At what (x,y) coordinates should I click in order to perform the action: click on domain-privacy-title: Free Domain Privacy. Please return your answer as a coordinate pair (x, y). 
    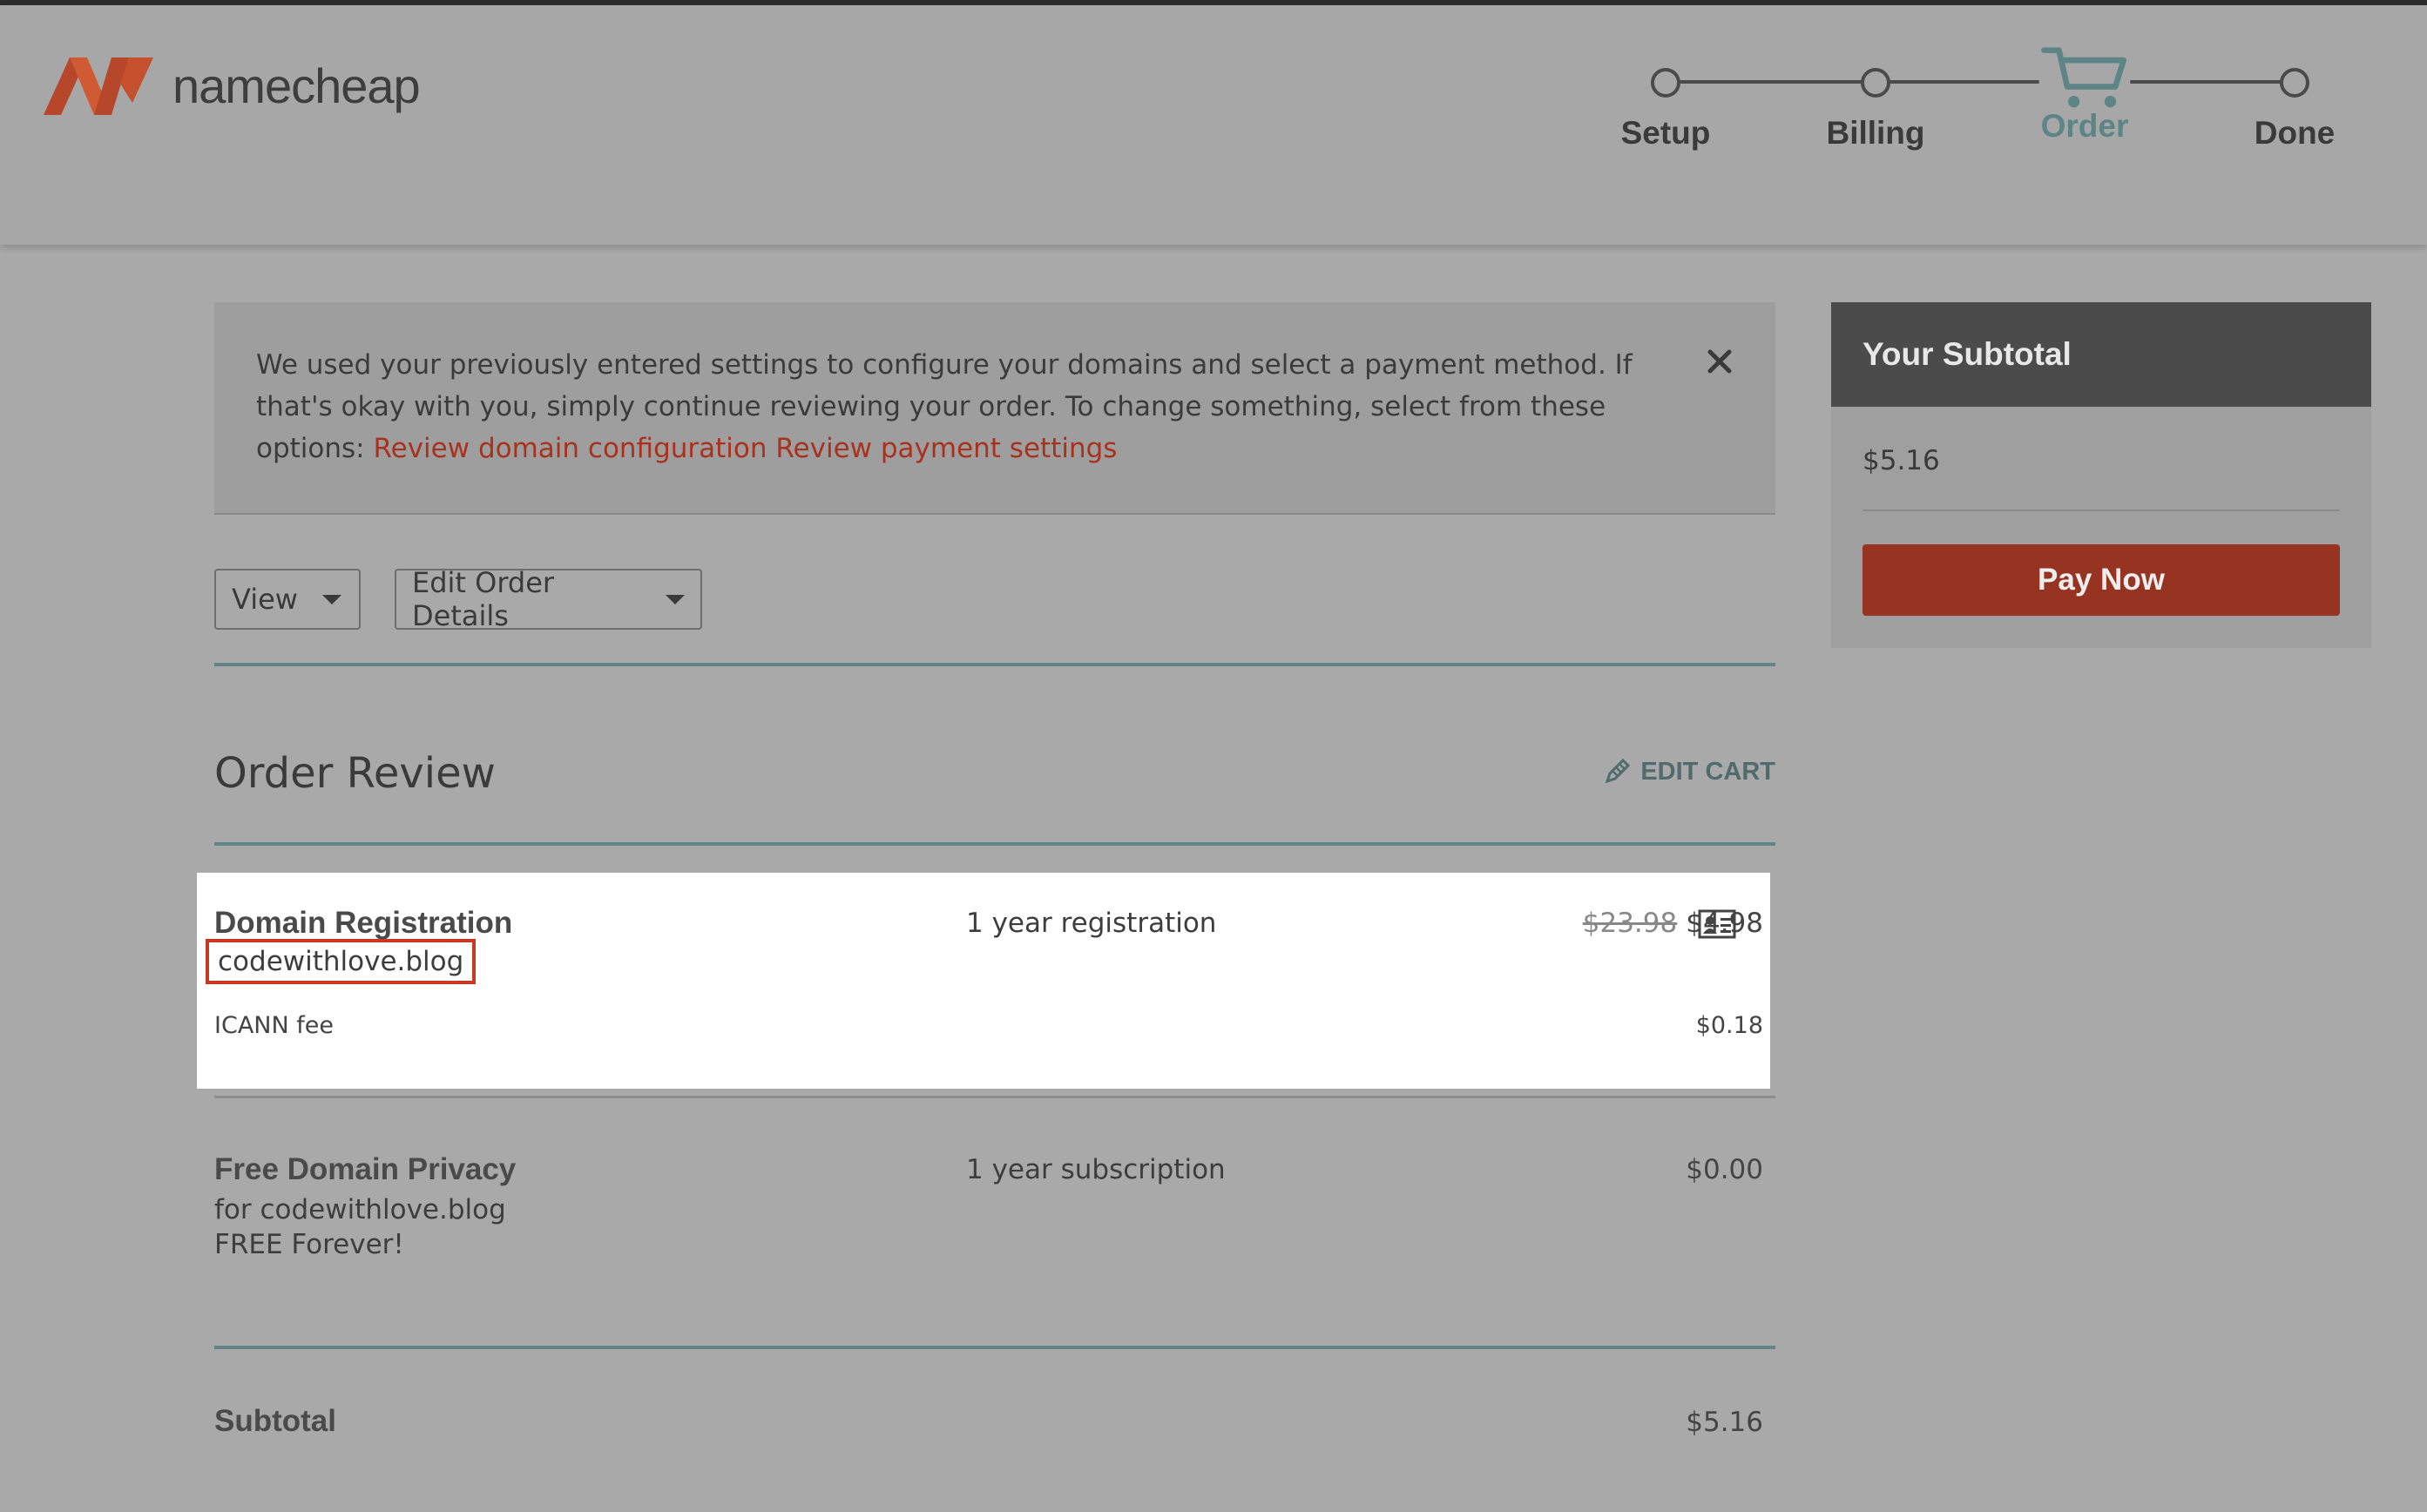
    Looking at the image, I should click on (365, 1169).